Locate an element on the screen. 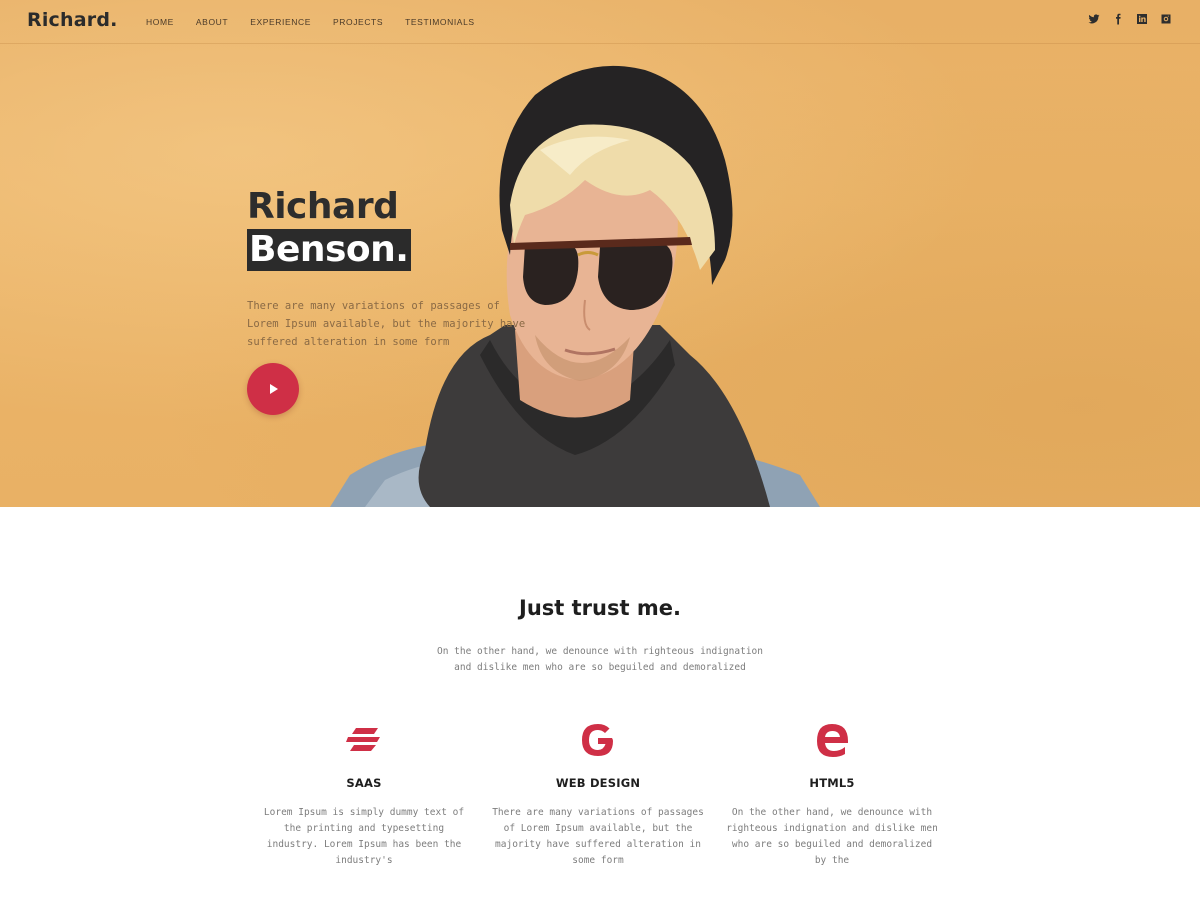 This screenshot has width=1200, height=900. nav-experience: EXPERIENCE is located at coordinates (280, 22).